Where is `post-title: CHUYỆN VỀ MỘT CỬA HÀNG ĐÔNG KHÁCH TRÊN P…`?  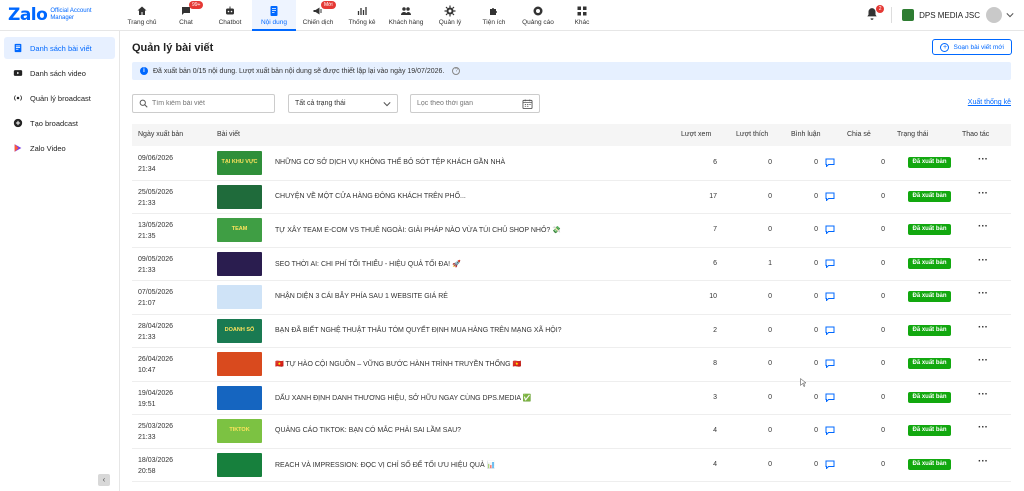 post-title: CHUYỆN VỀ MỘT CỬA HÀNG ĐÔNG KHÁCH TRÊN P… is located at coordinates (370, 196).